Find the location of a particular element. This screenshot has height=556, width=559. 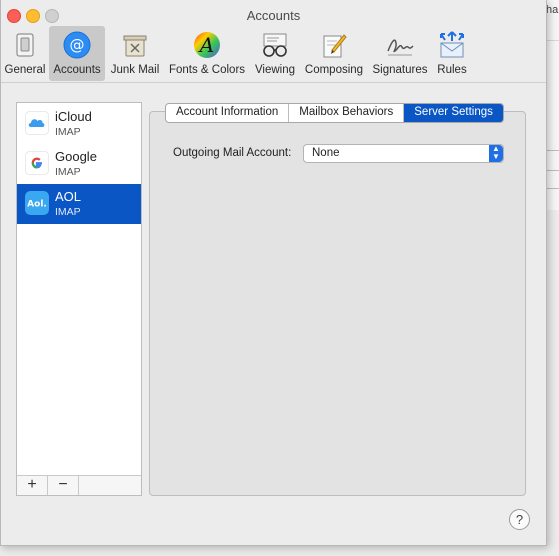

toolbar-viewing: Viewing is located at coordinates (275, 53).